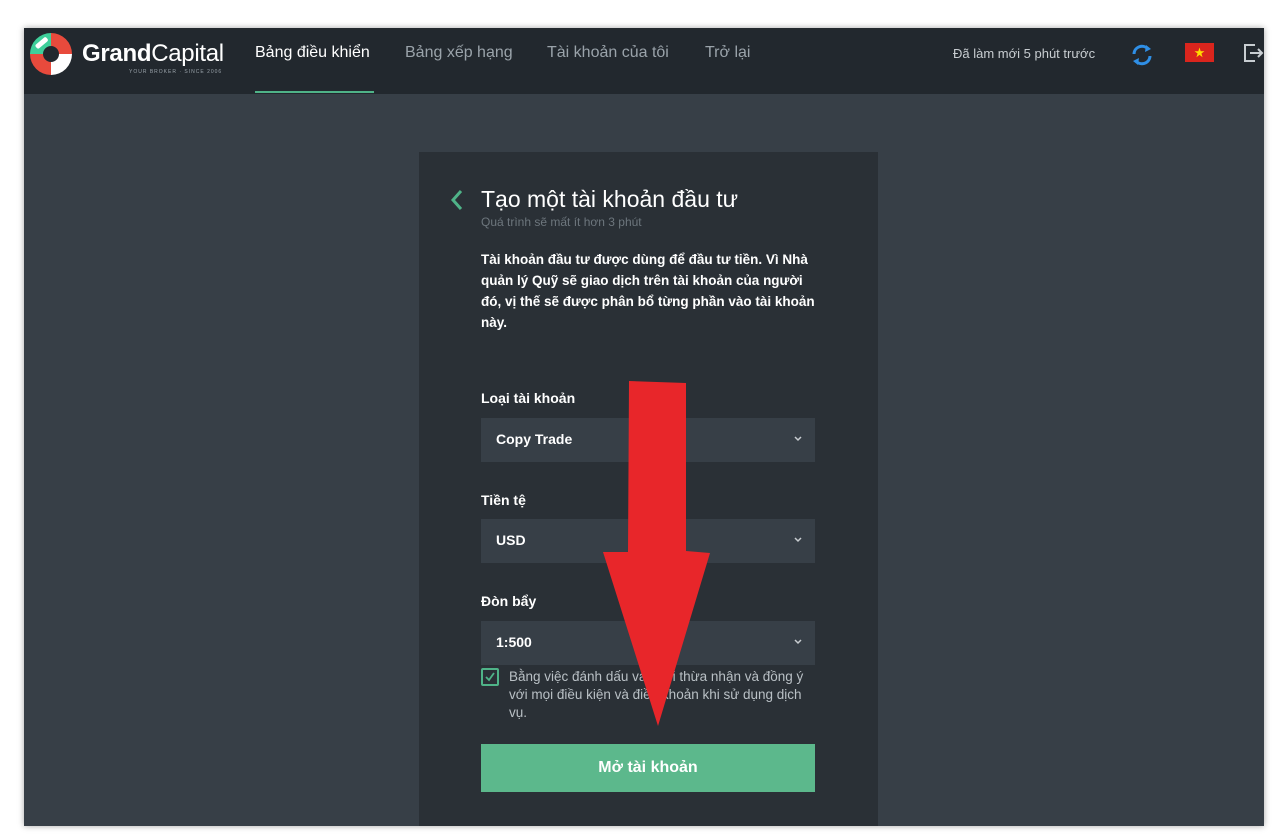  I want to click on grandcapital-logo: GrandCapital YOUR BROKER · SINCE 2006, so click(126, 55).